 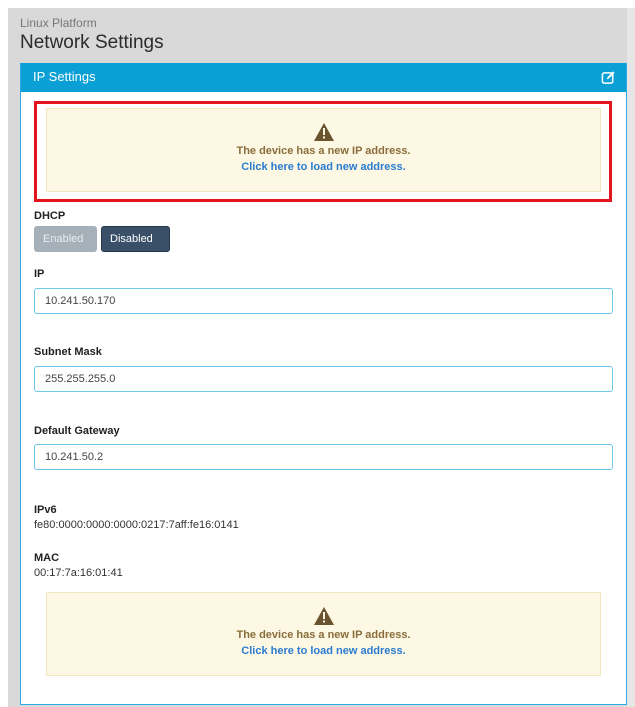 What do you see at coordinates (58, 23) in the screenshot?
I see `platform-subtitle: Linux Platform` at bounding box center [58, 23].